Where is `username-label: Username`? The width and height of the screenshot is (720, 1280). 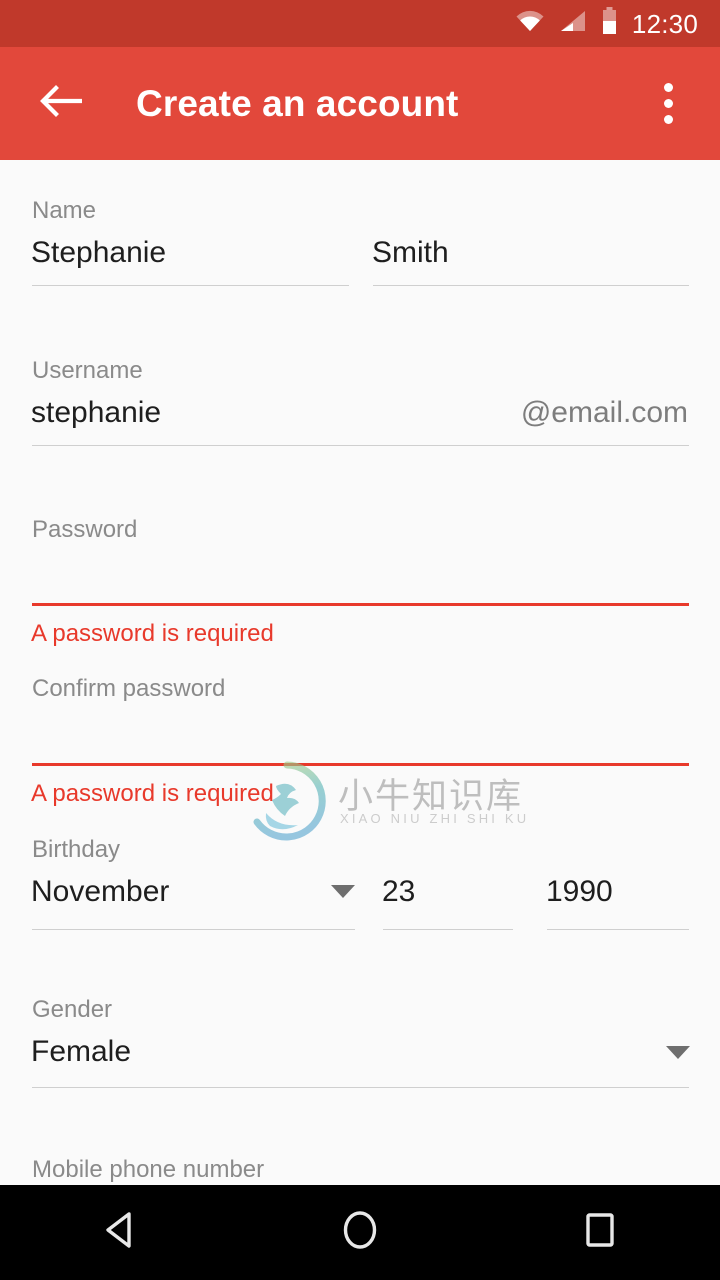
username-label: Username is located at coordinates (87, 370).